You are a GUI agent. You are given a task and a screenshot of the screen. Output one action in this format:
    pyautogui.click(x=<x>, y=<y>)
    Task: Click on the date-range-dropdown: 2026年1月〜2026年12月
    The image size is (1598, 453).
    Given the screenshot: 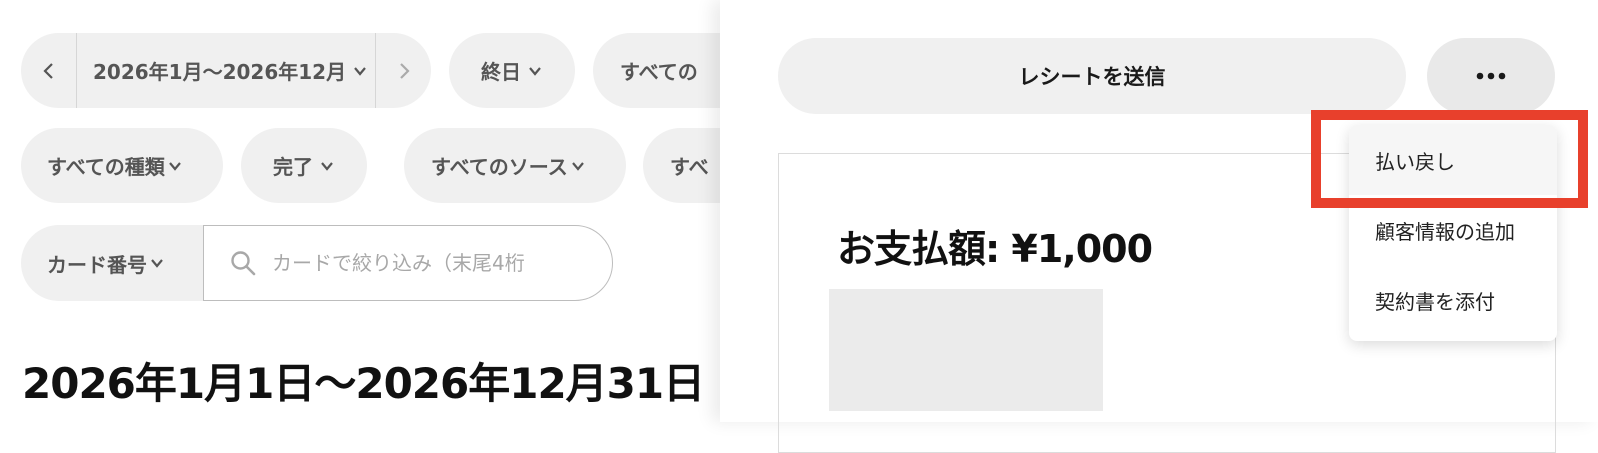 What is the action you would take?
    pyautogui.click(x=226, y=70)
    